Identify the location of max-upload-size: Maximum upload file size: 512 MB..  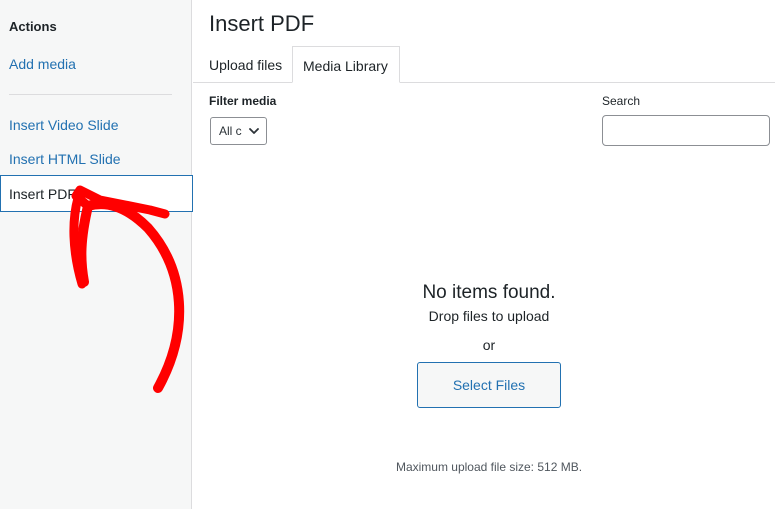
(489, 467).